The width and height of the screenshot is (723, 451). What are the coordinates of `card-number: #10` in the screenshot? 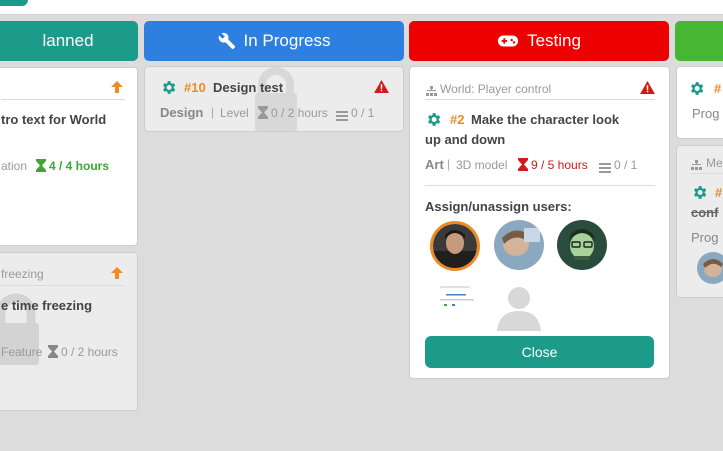 It's located at (195, 87).